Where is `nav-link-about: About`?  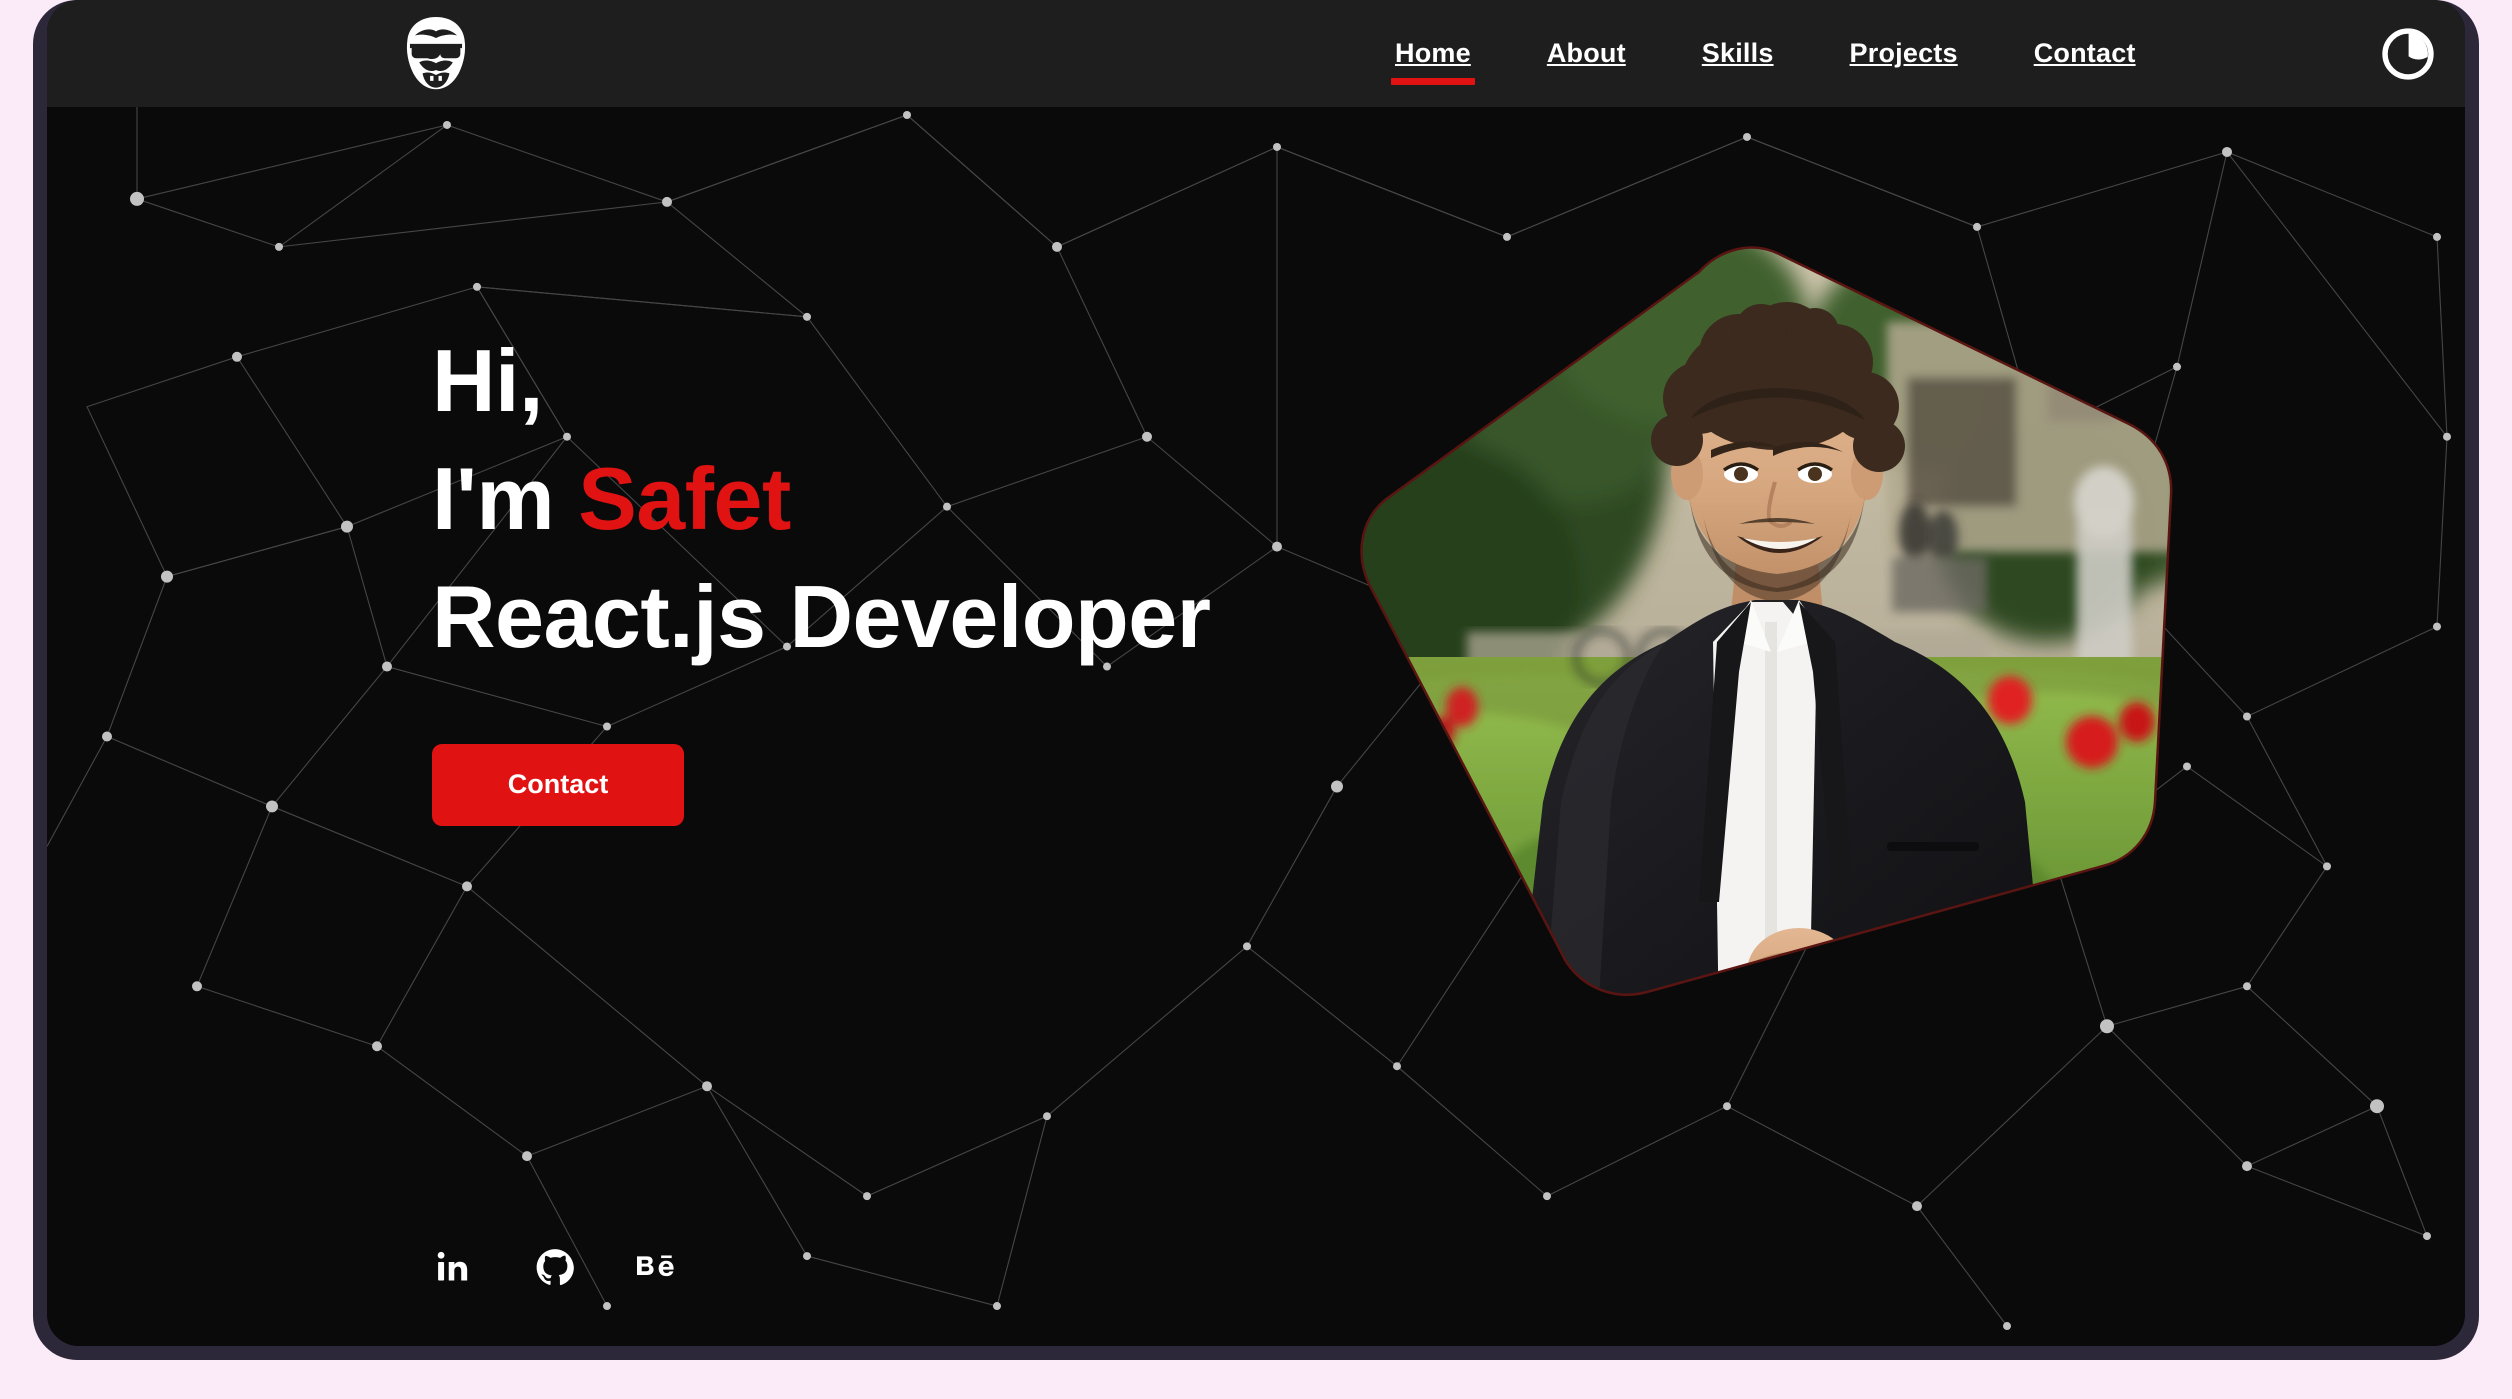 nav-link-about: About is located at coordinates (1586, 53).